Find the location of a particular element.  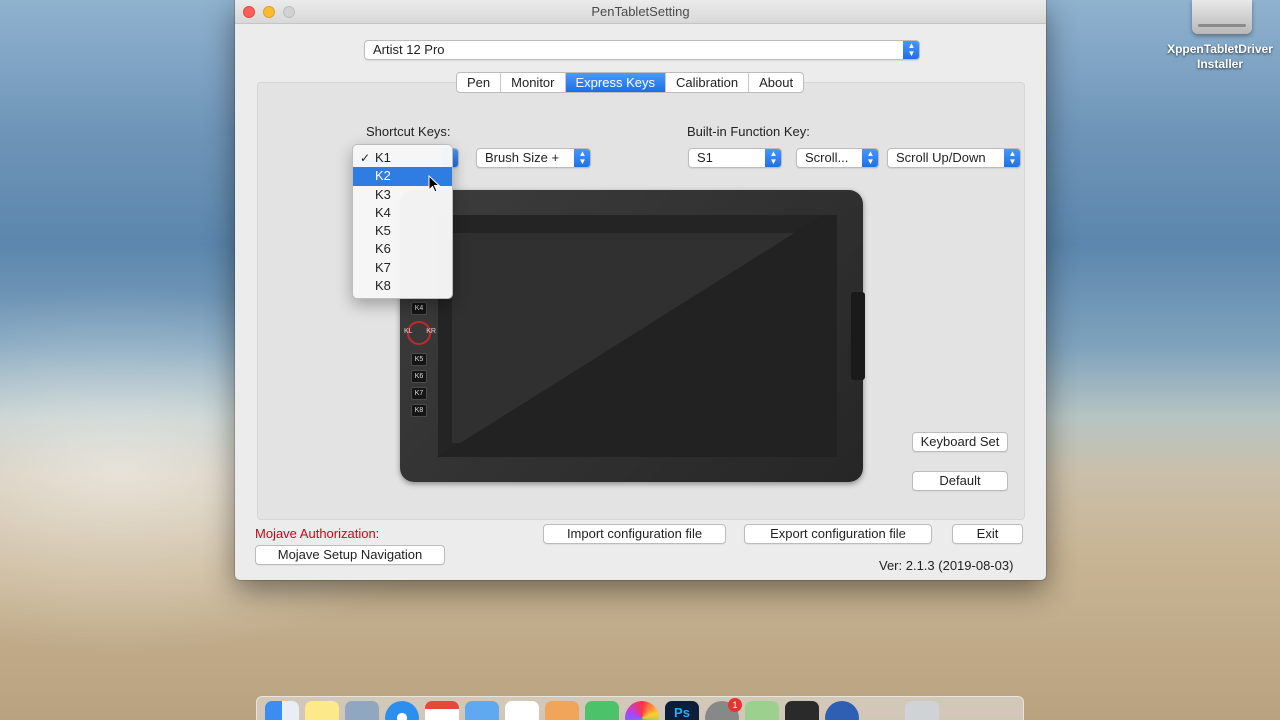

builtin-mode-select: Scroll Up/Down ▲ ▼ is located at coordinates (954, 158).